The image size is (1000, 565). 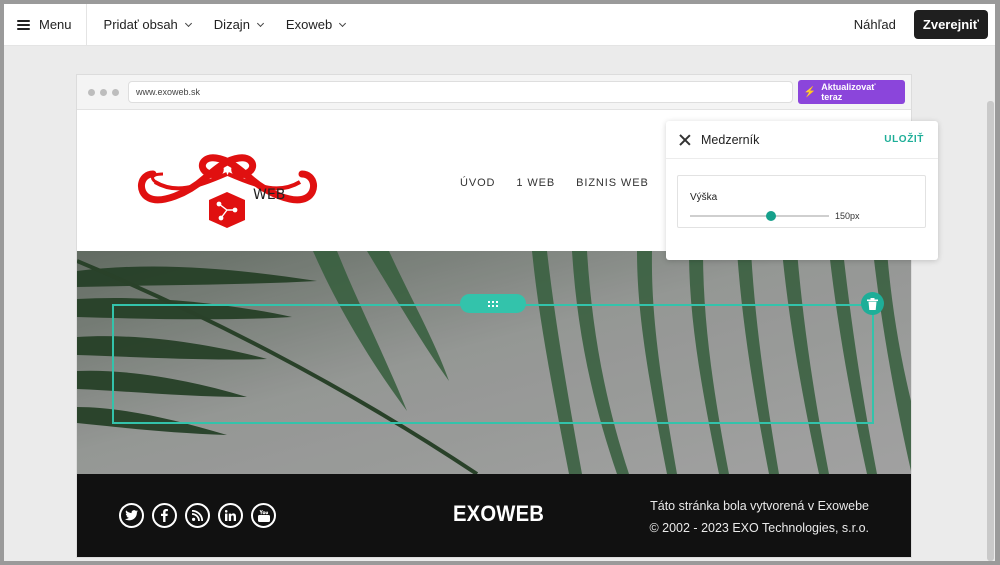 What do you see at coordinates (263, 515) in the screenshot?
I see `youtube-icon` at bounding box center [263, 515].